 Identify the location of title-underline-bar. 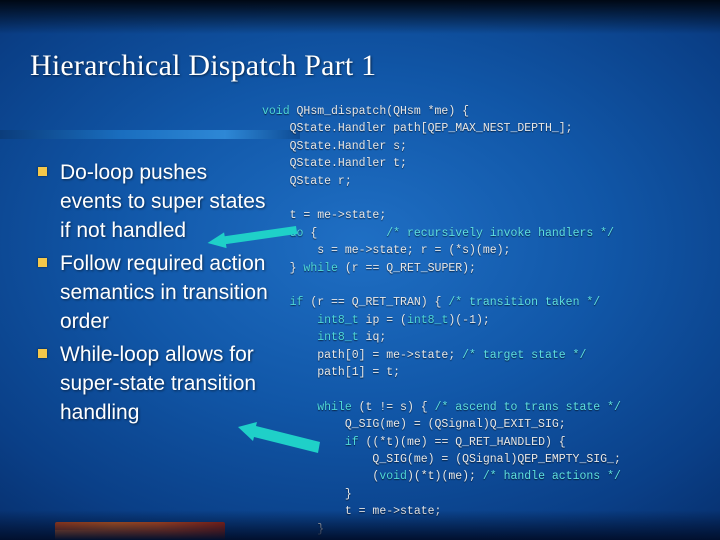
(150, 134).